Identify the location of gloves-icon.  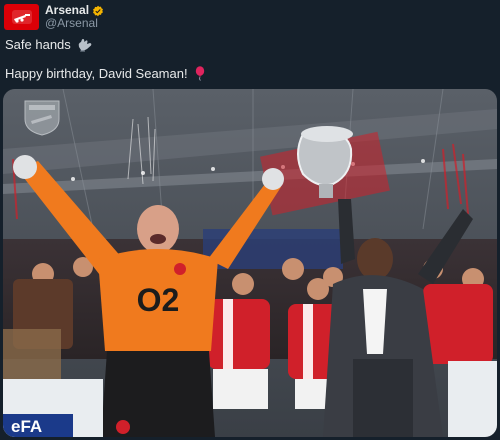
(85, 44).